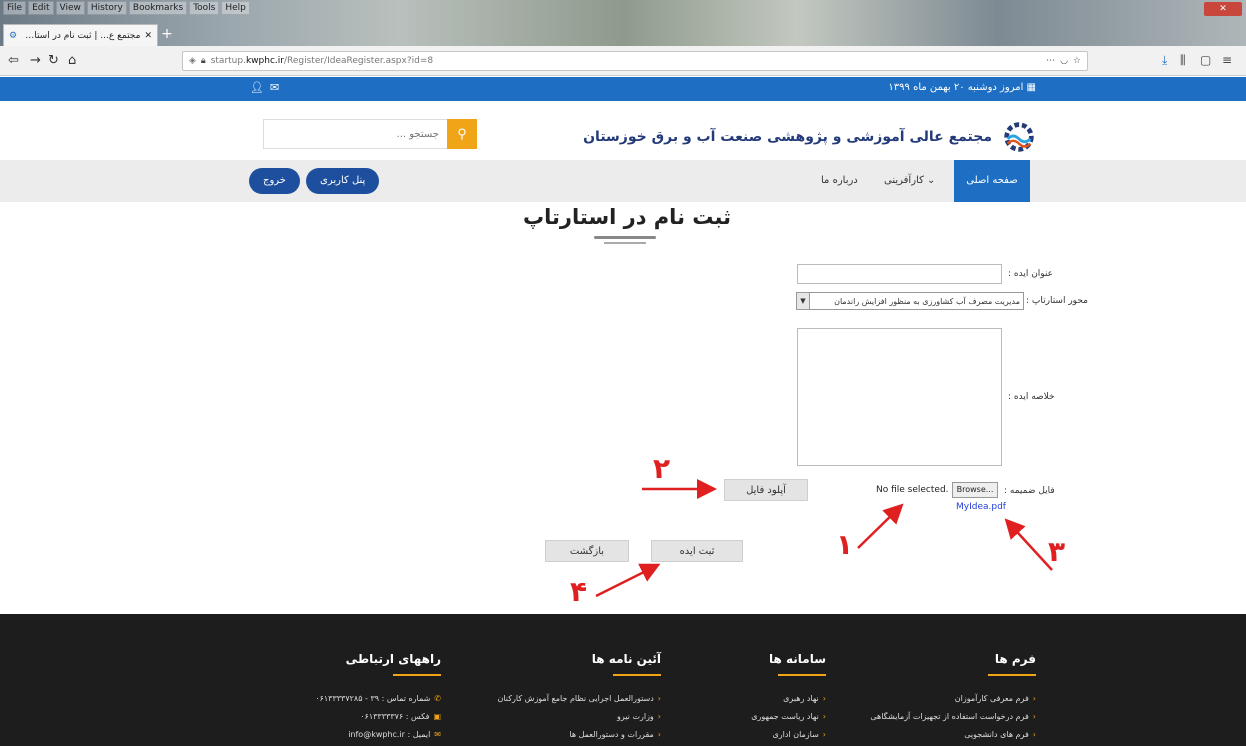 The image size is (1246, 746). Describe the element at coordinates (1029, 491) in the screenshot. I see `attachment-label: فایل ضمیمه :` at that location.